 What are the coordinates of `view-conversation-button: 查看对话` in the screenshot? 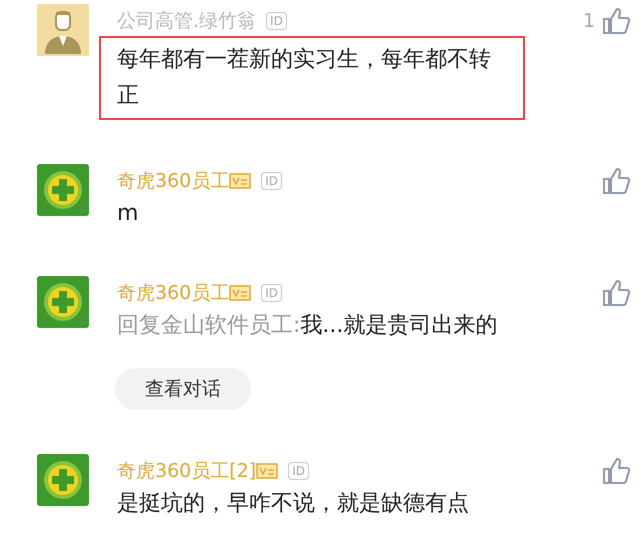 It's located at (183, 389).